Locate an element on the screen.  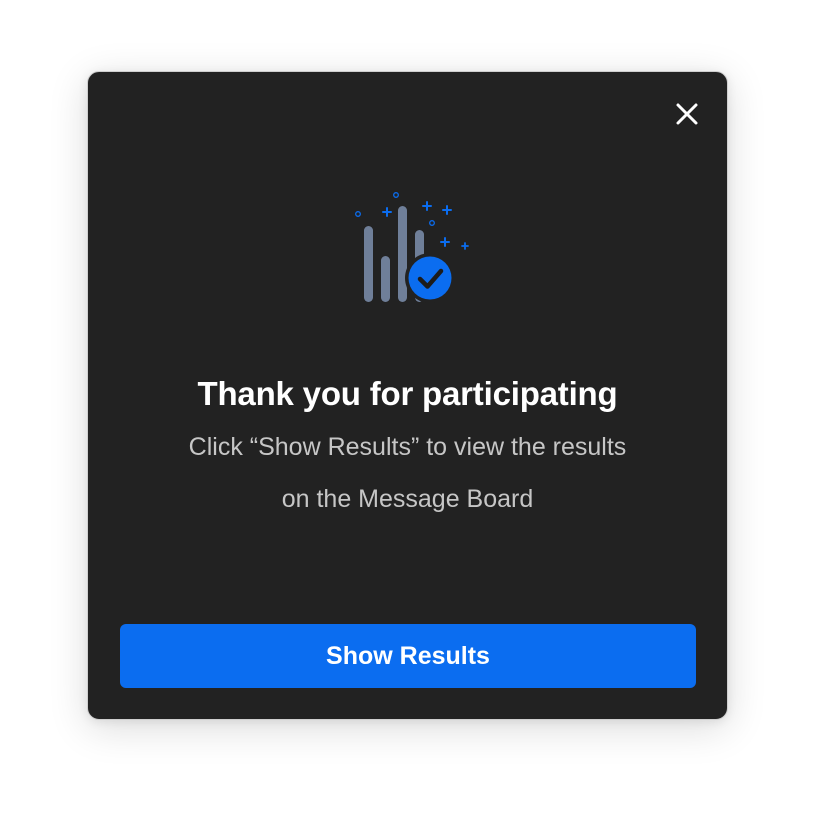
poll-results-check-icon is located at coordinates (412, 247).